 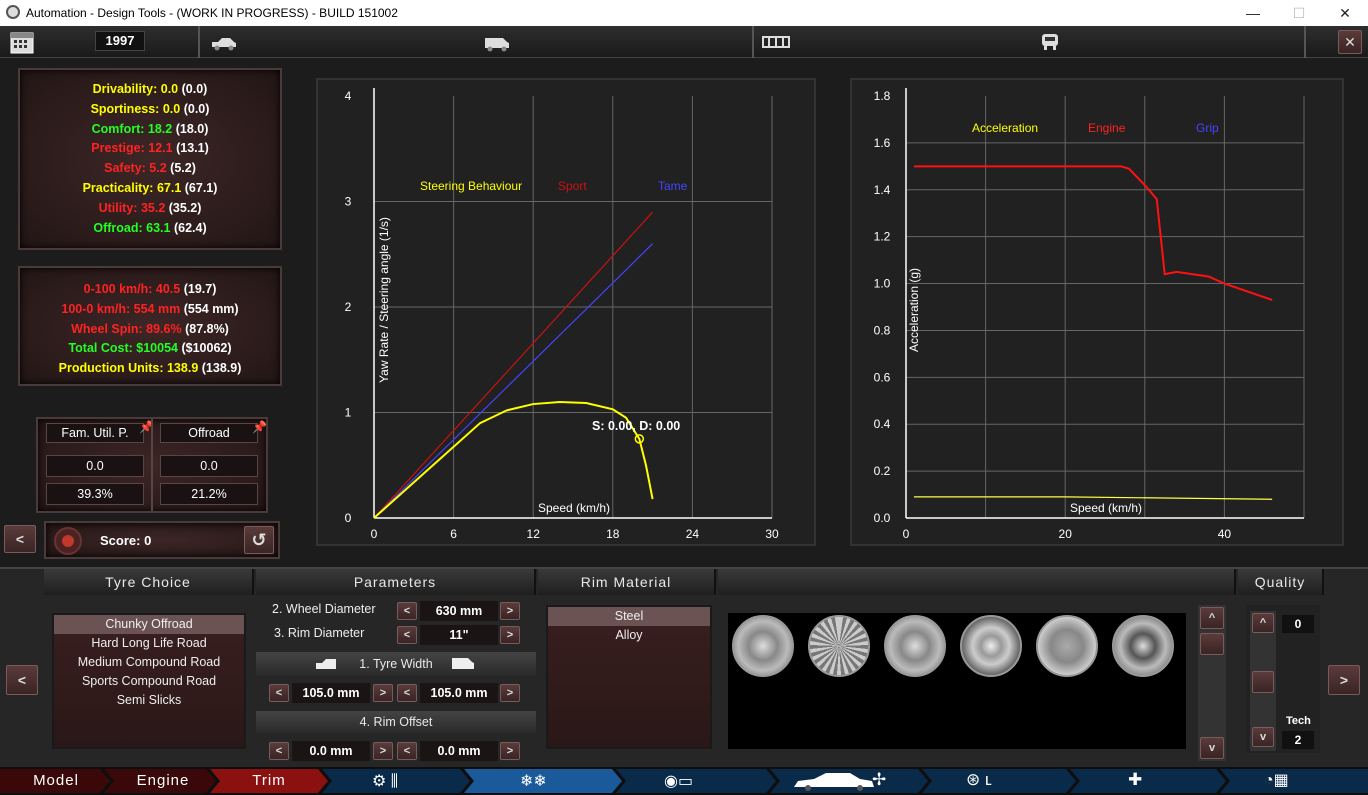 I want to click on safety-icon: ✚, so click(x=1135, y=780).